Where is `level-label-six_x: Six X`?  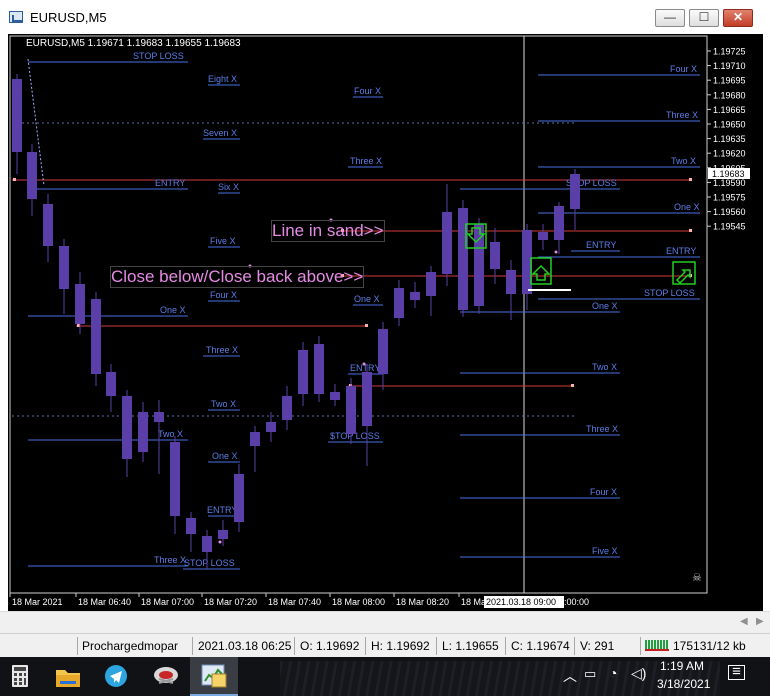 level-label-six_x: Six X is located at coordinates (228, 187).